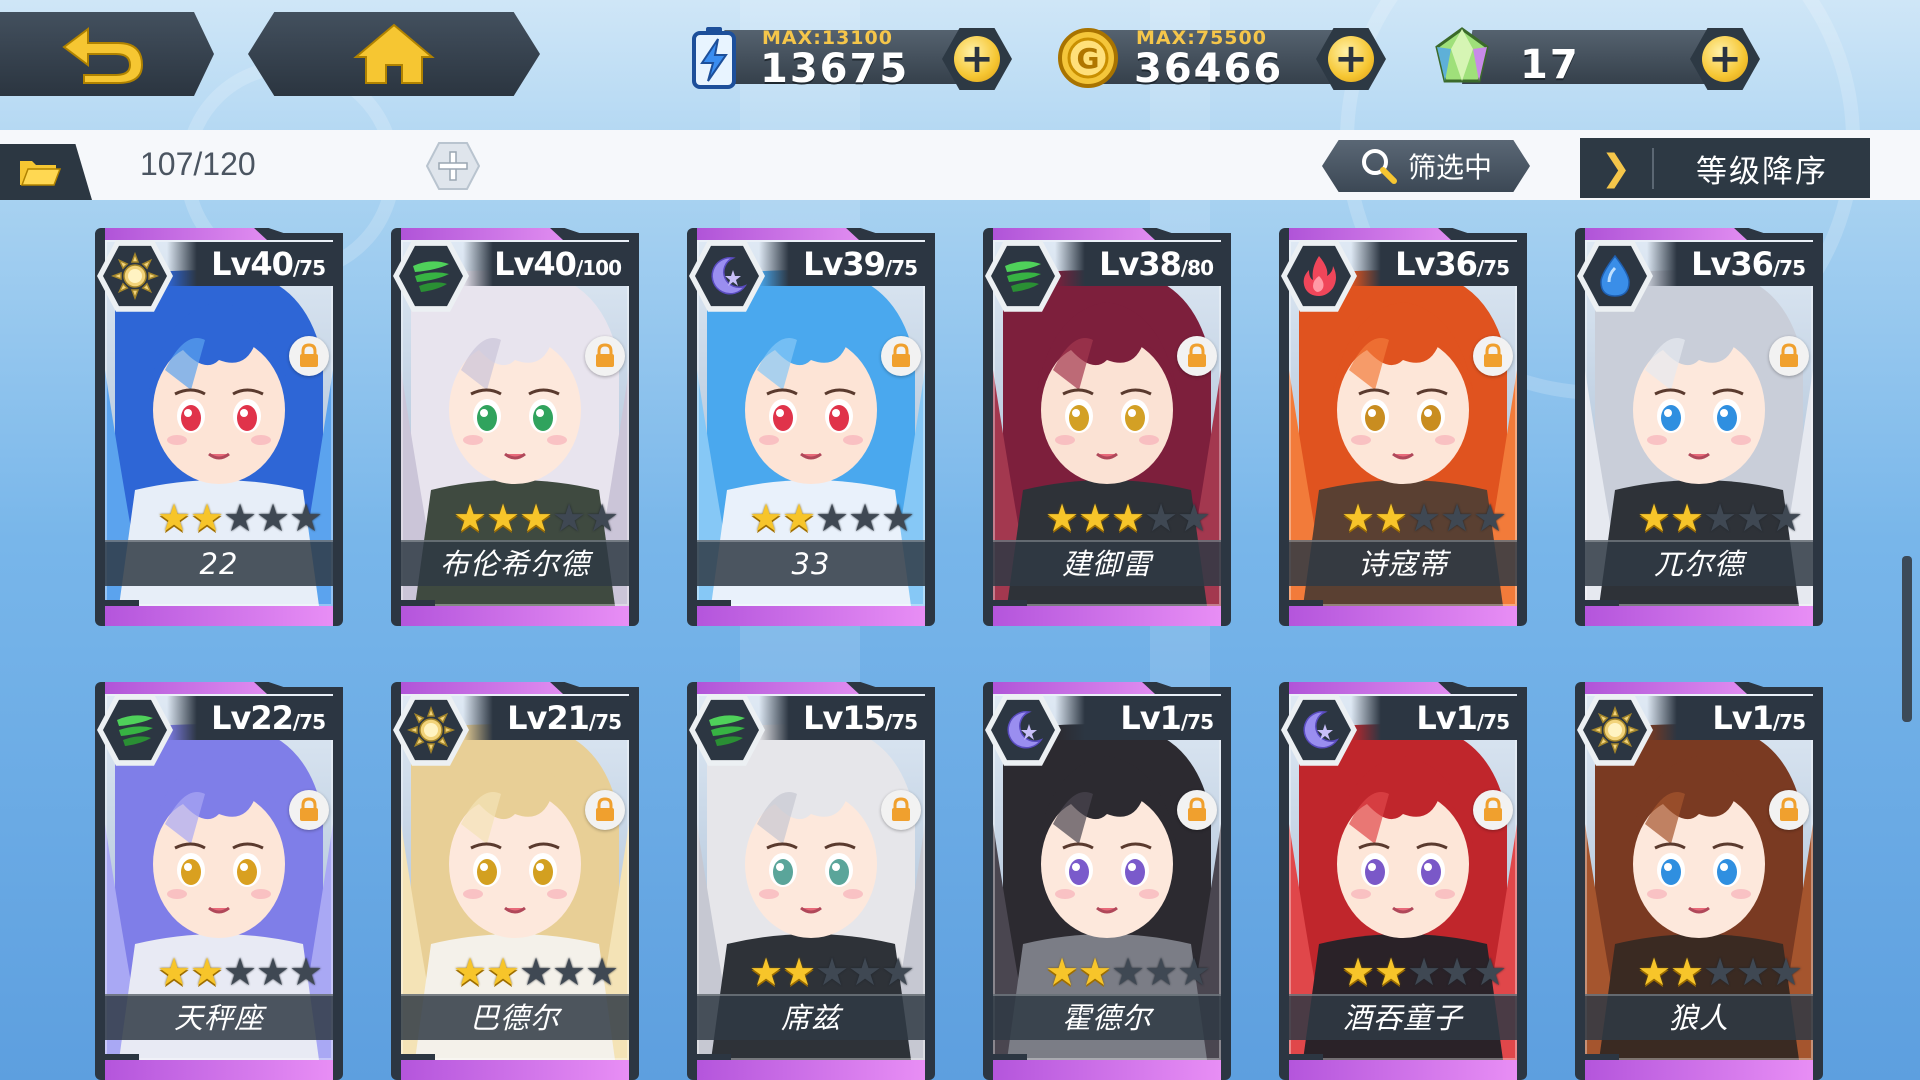 The height and width of the screenshot is (1080, 1920). Describe the element at coordinates (1699, 881) in the screenshot. I see `character-card: Lv1/75 ★ ★ ★ ★ ★ 狼人` at that location.